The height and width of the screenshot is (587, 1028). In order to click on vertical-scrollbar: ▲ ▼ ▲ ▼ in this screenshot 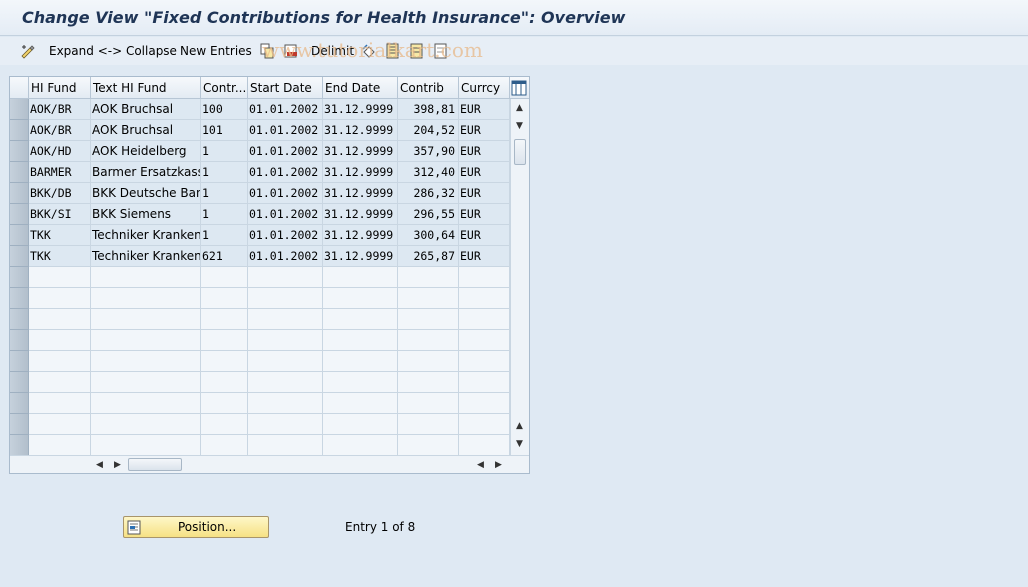, I will do `click(519, 277)`.